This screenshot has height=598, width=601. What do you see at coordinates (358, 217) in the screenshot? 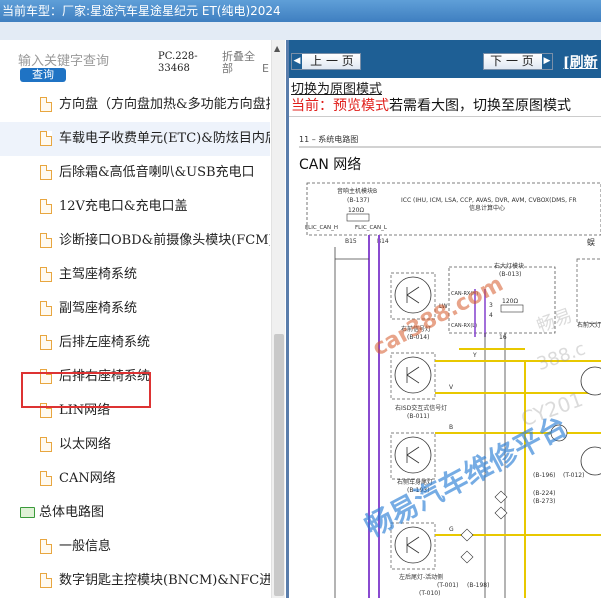
I see `termination-resistor` at bounding box center [358, 217].